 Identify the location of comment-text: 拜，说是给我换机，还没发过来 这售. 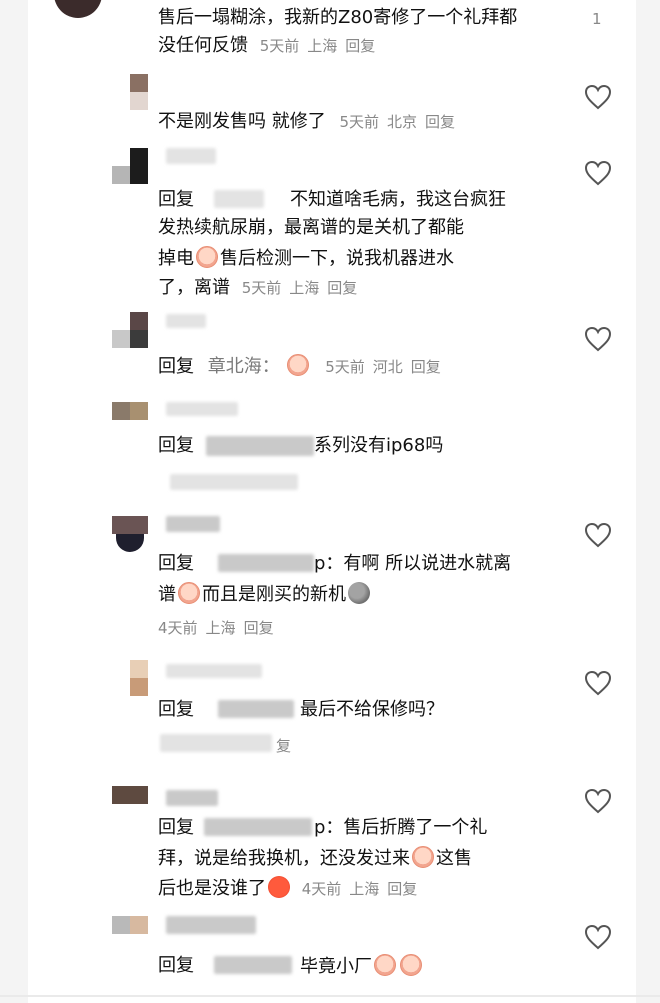
(315, 857).